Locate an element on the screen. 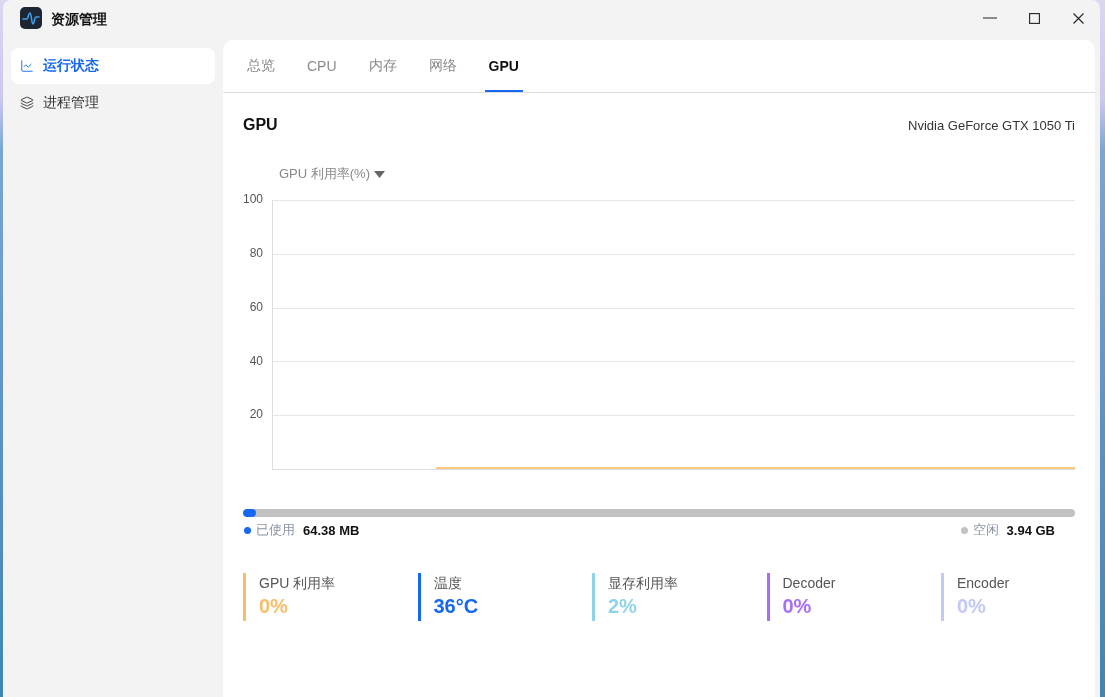 This screenshot has height=697, width=1105. legend-value: 3.94 GB is located at coordinates (1030, 530).